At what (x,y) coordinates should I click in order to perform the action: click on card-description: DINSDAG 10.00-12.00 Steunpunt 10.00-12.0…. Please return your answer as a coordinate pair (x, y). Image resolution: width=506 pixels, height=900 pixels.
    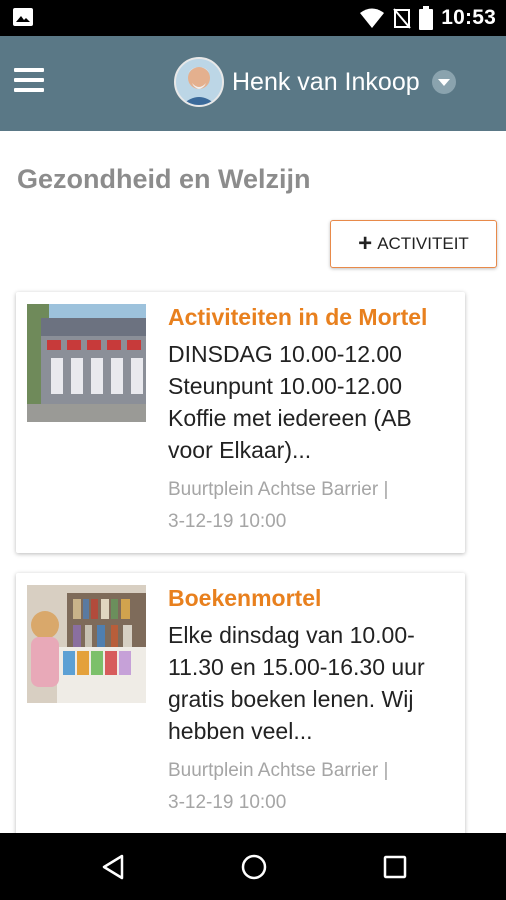
    Looking at the image, I should click on (290, 402).